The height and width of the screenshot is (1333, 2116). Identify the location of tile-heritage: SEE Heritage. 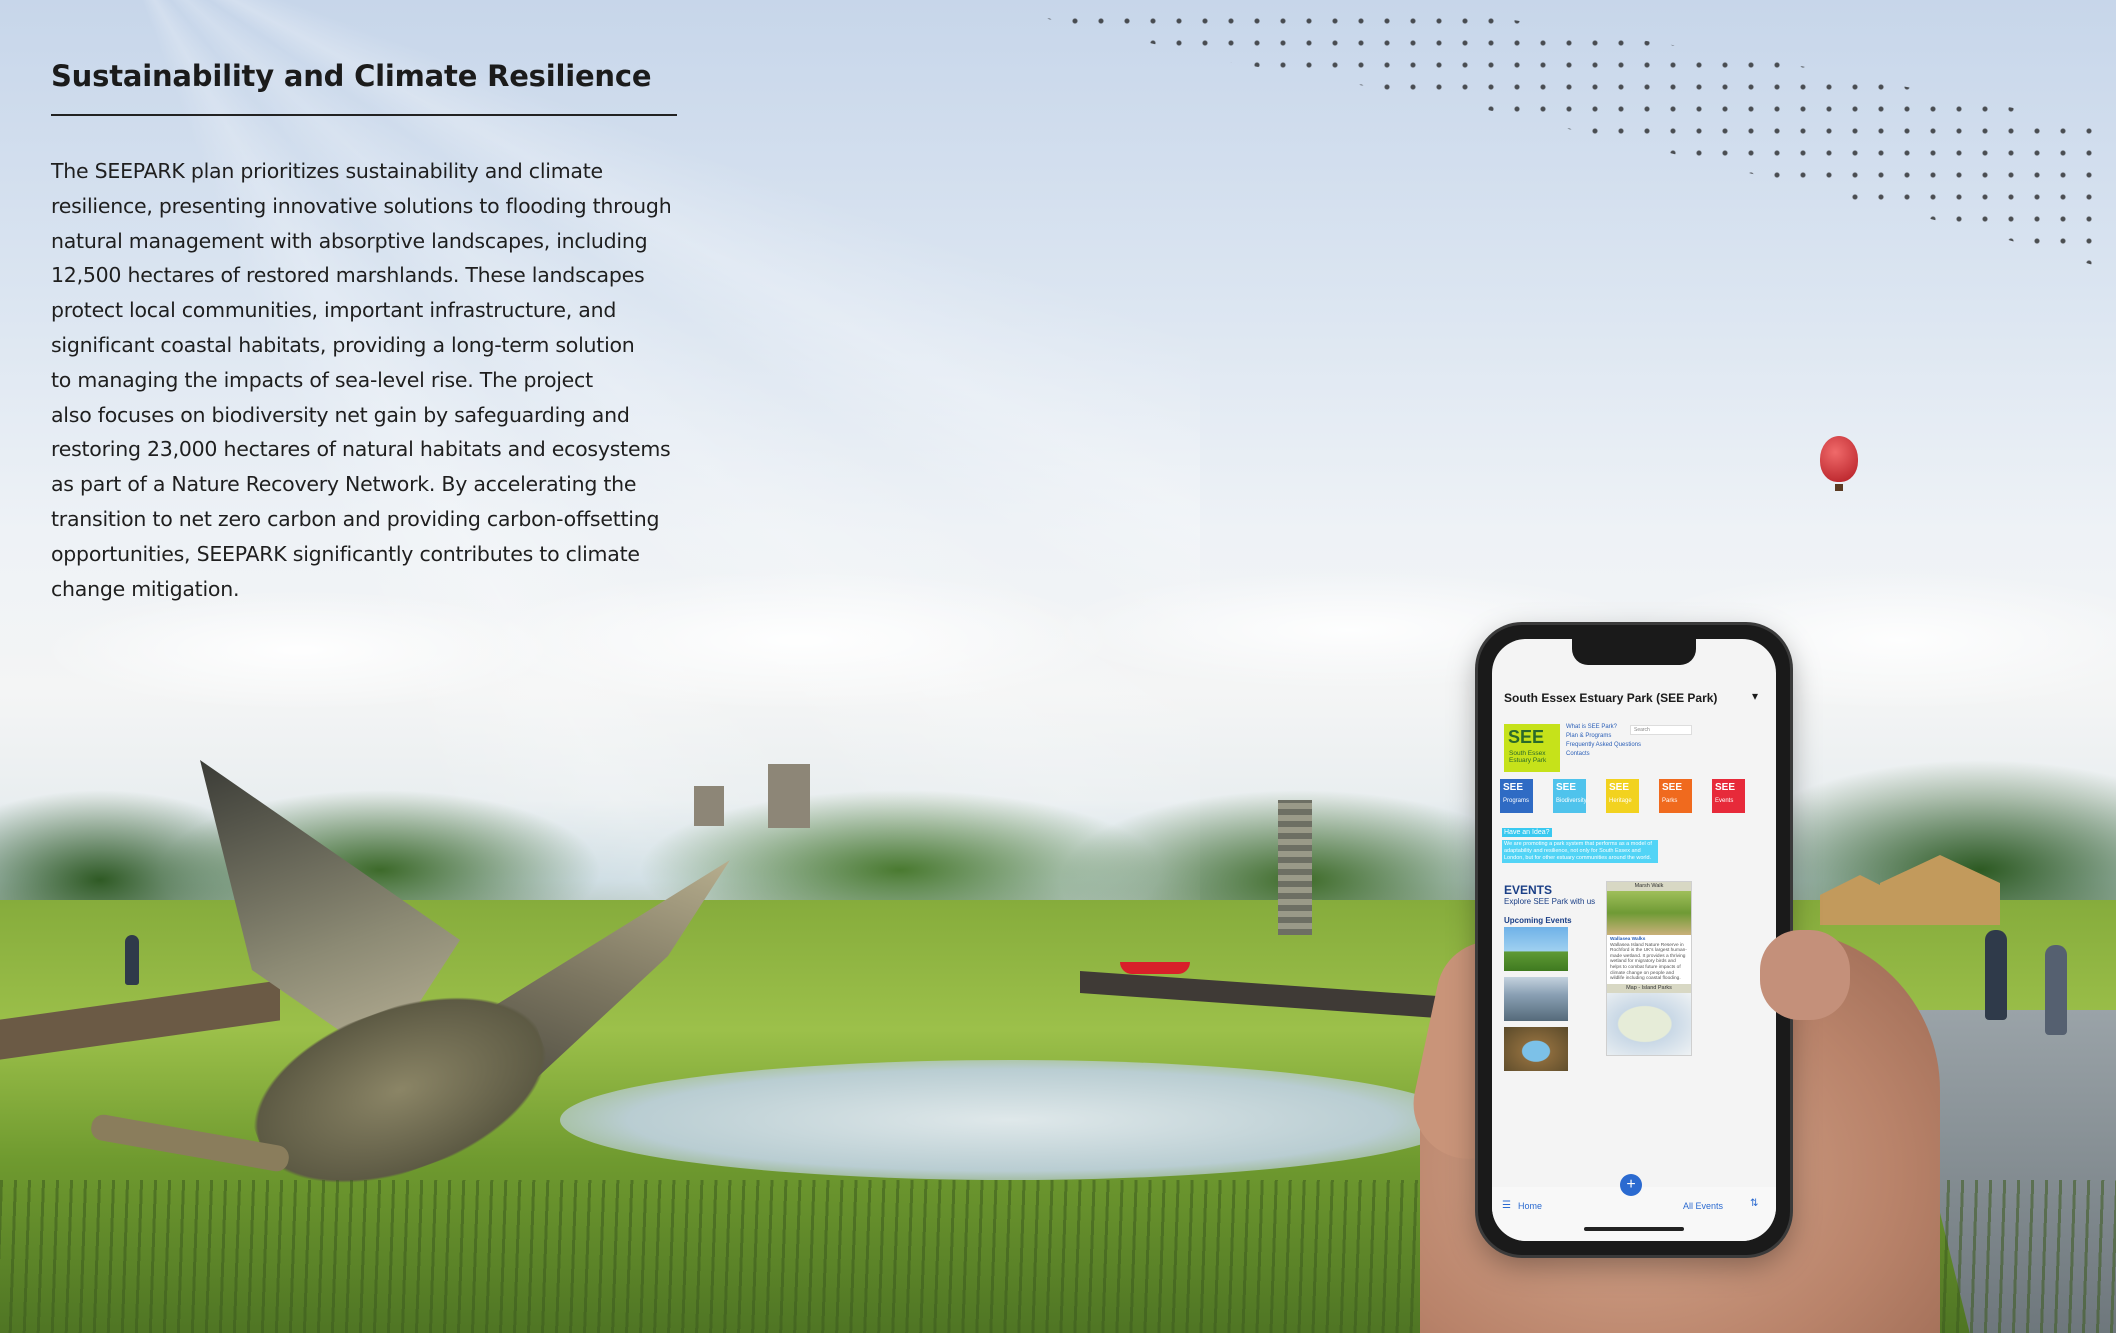
(1622, 796).